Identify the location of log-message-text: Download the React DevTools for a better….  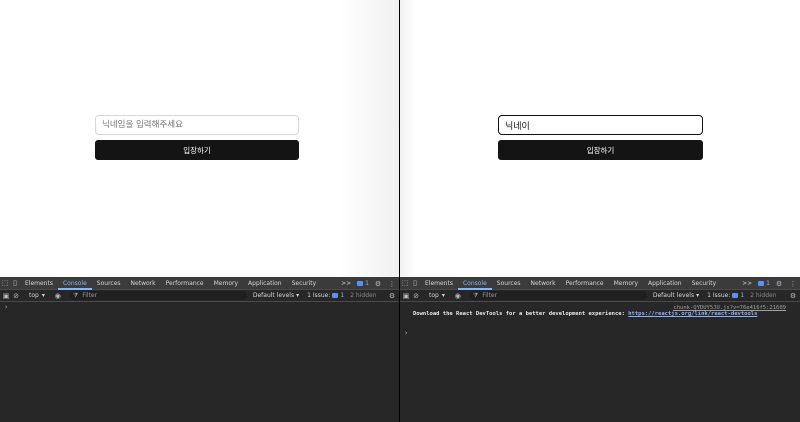
(521, 314).